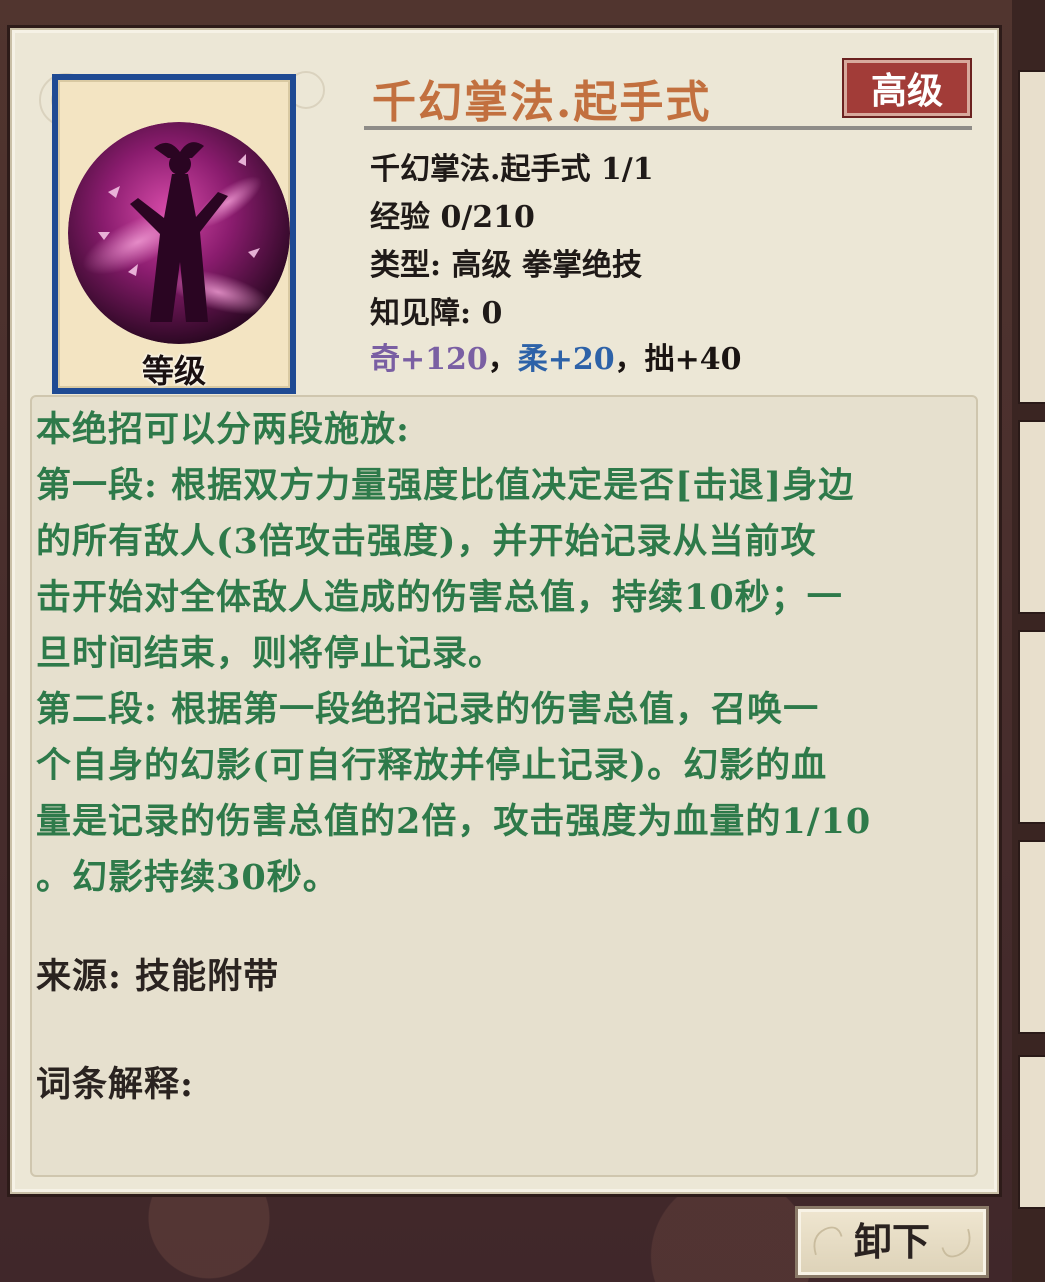 The image size is (1045, 1282). I want to click on title-divider, so click(668, 128).